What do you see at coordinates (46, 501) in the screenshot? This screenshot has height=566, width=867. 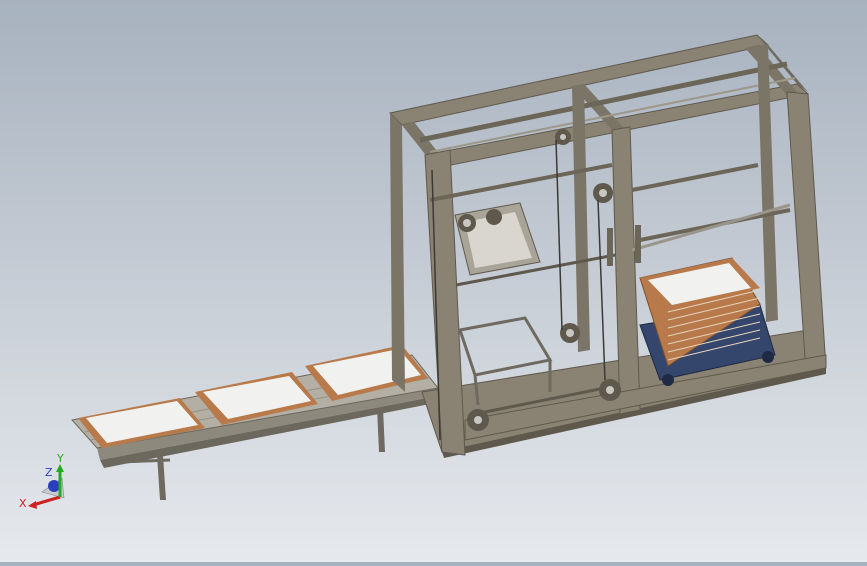 I see `triad-x-axis` at bounding box center [46, 501].